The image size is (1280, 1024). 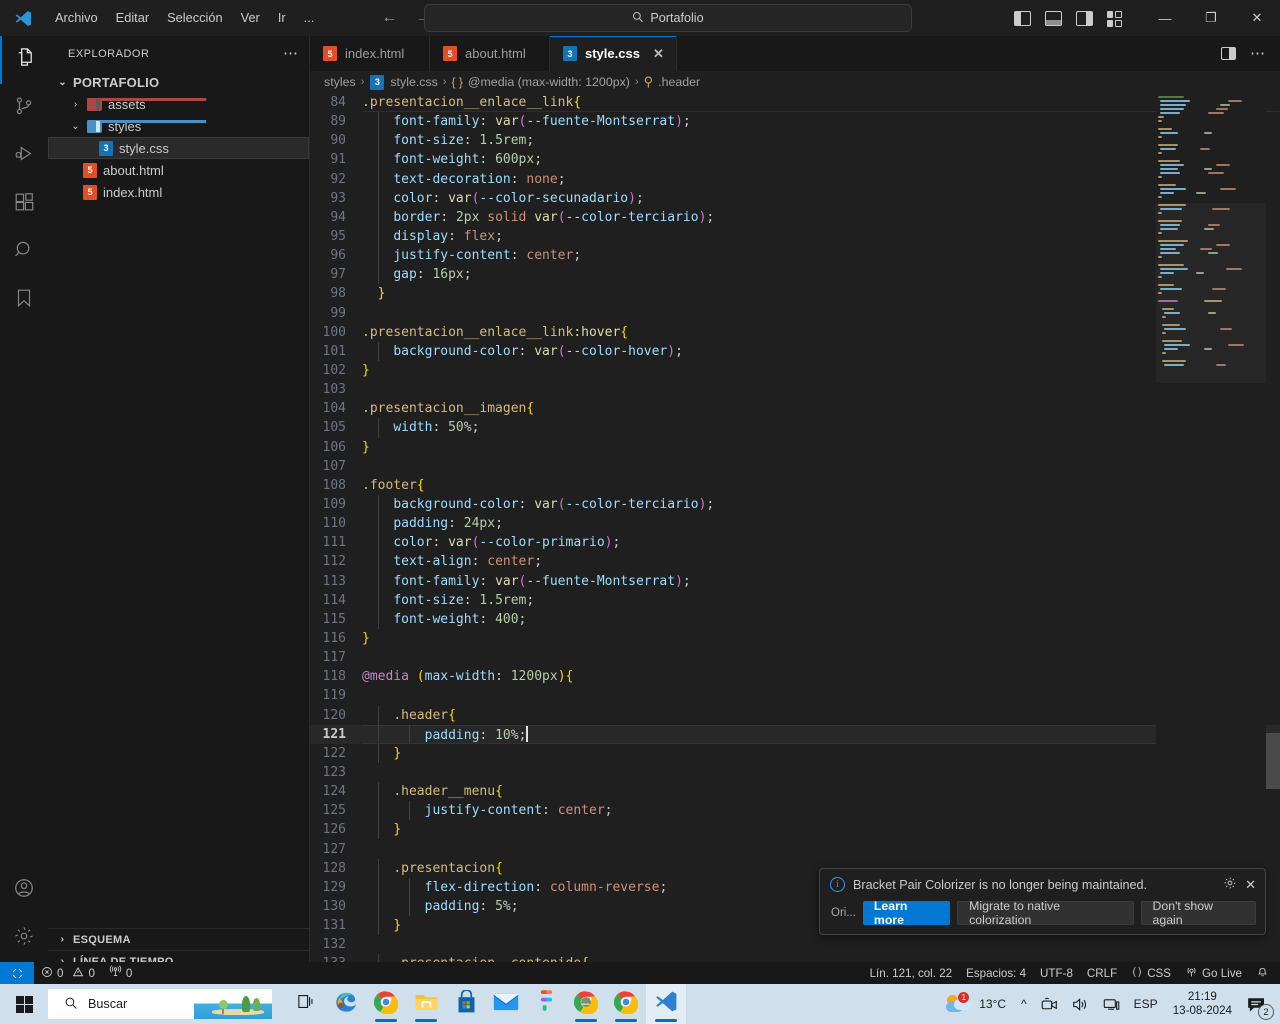 I want to click on code-line: 118 @media (max-width: 1200px){, so click(x=795, y=676).